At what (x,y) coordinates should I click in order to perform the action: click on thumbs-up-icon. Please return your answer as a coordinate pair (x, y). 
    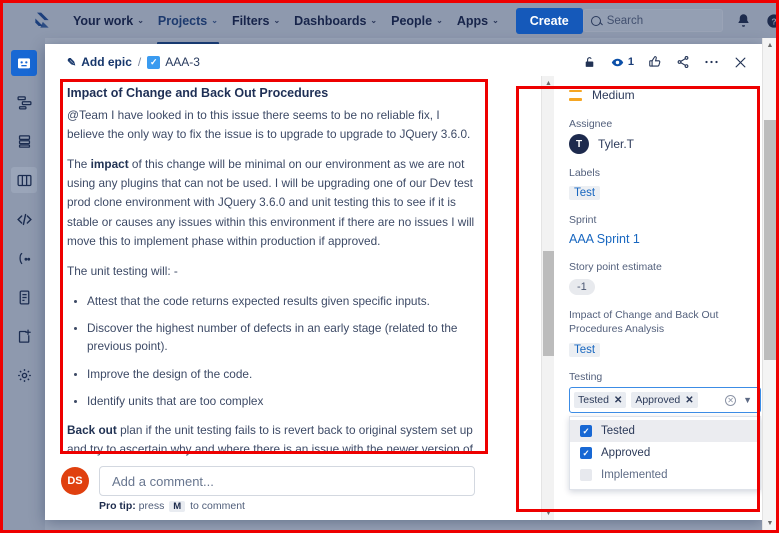
    Looking at the image, I should click on (655, 62).